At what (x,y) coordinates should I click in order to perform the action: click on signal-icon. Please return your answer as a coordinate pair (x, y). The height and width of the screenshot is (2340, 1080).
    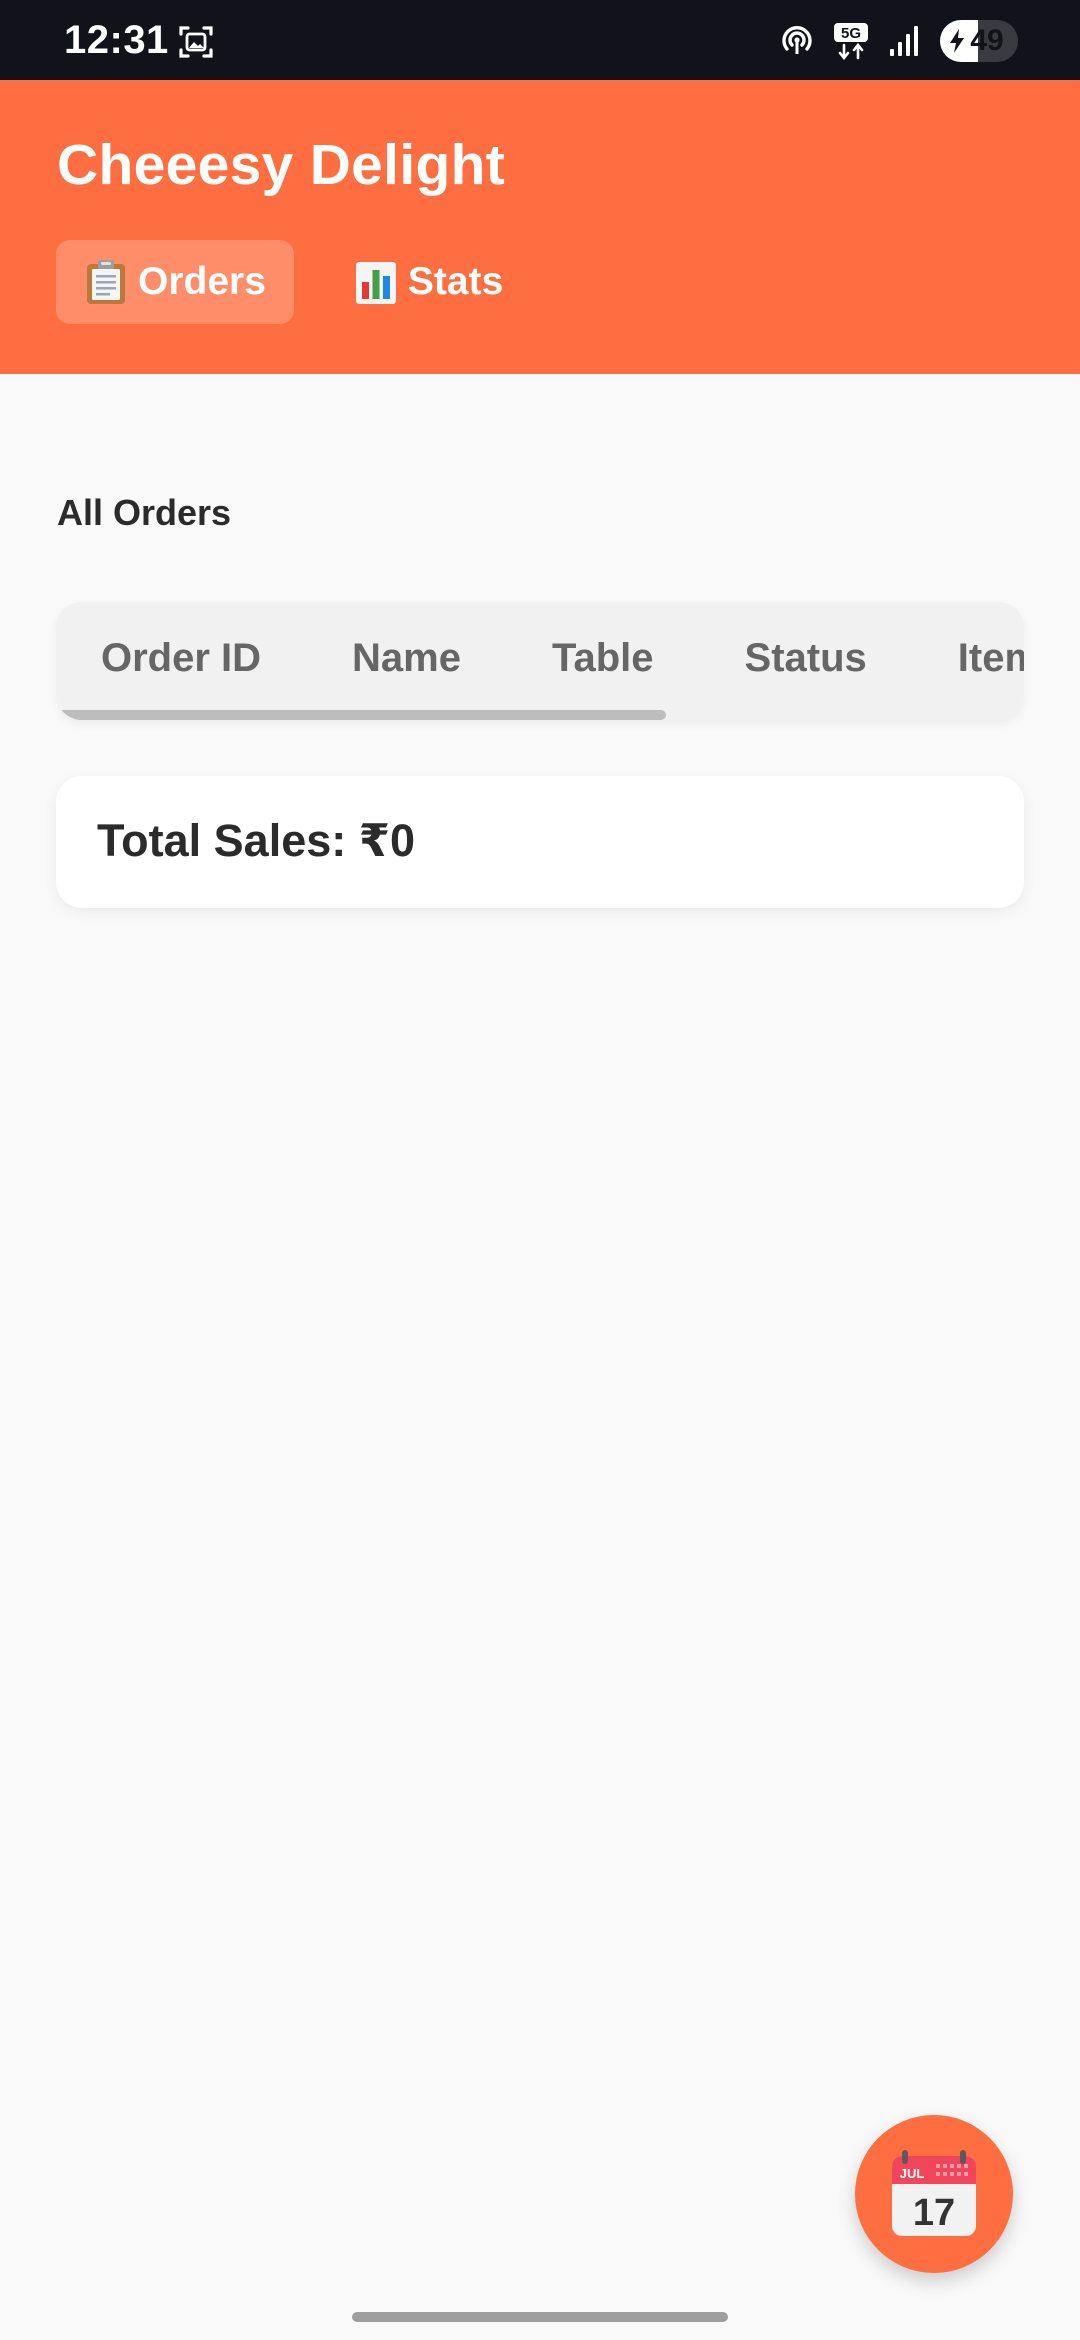
    Looking at the image, I should click on (904, 41).